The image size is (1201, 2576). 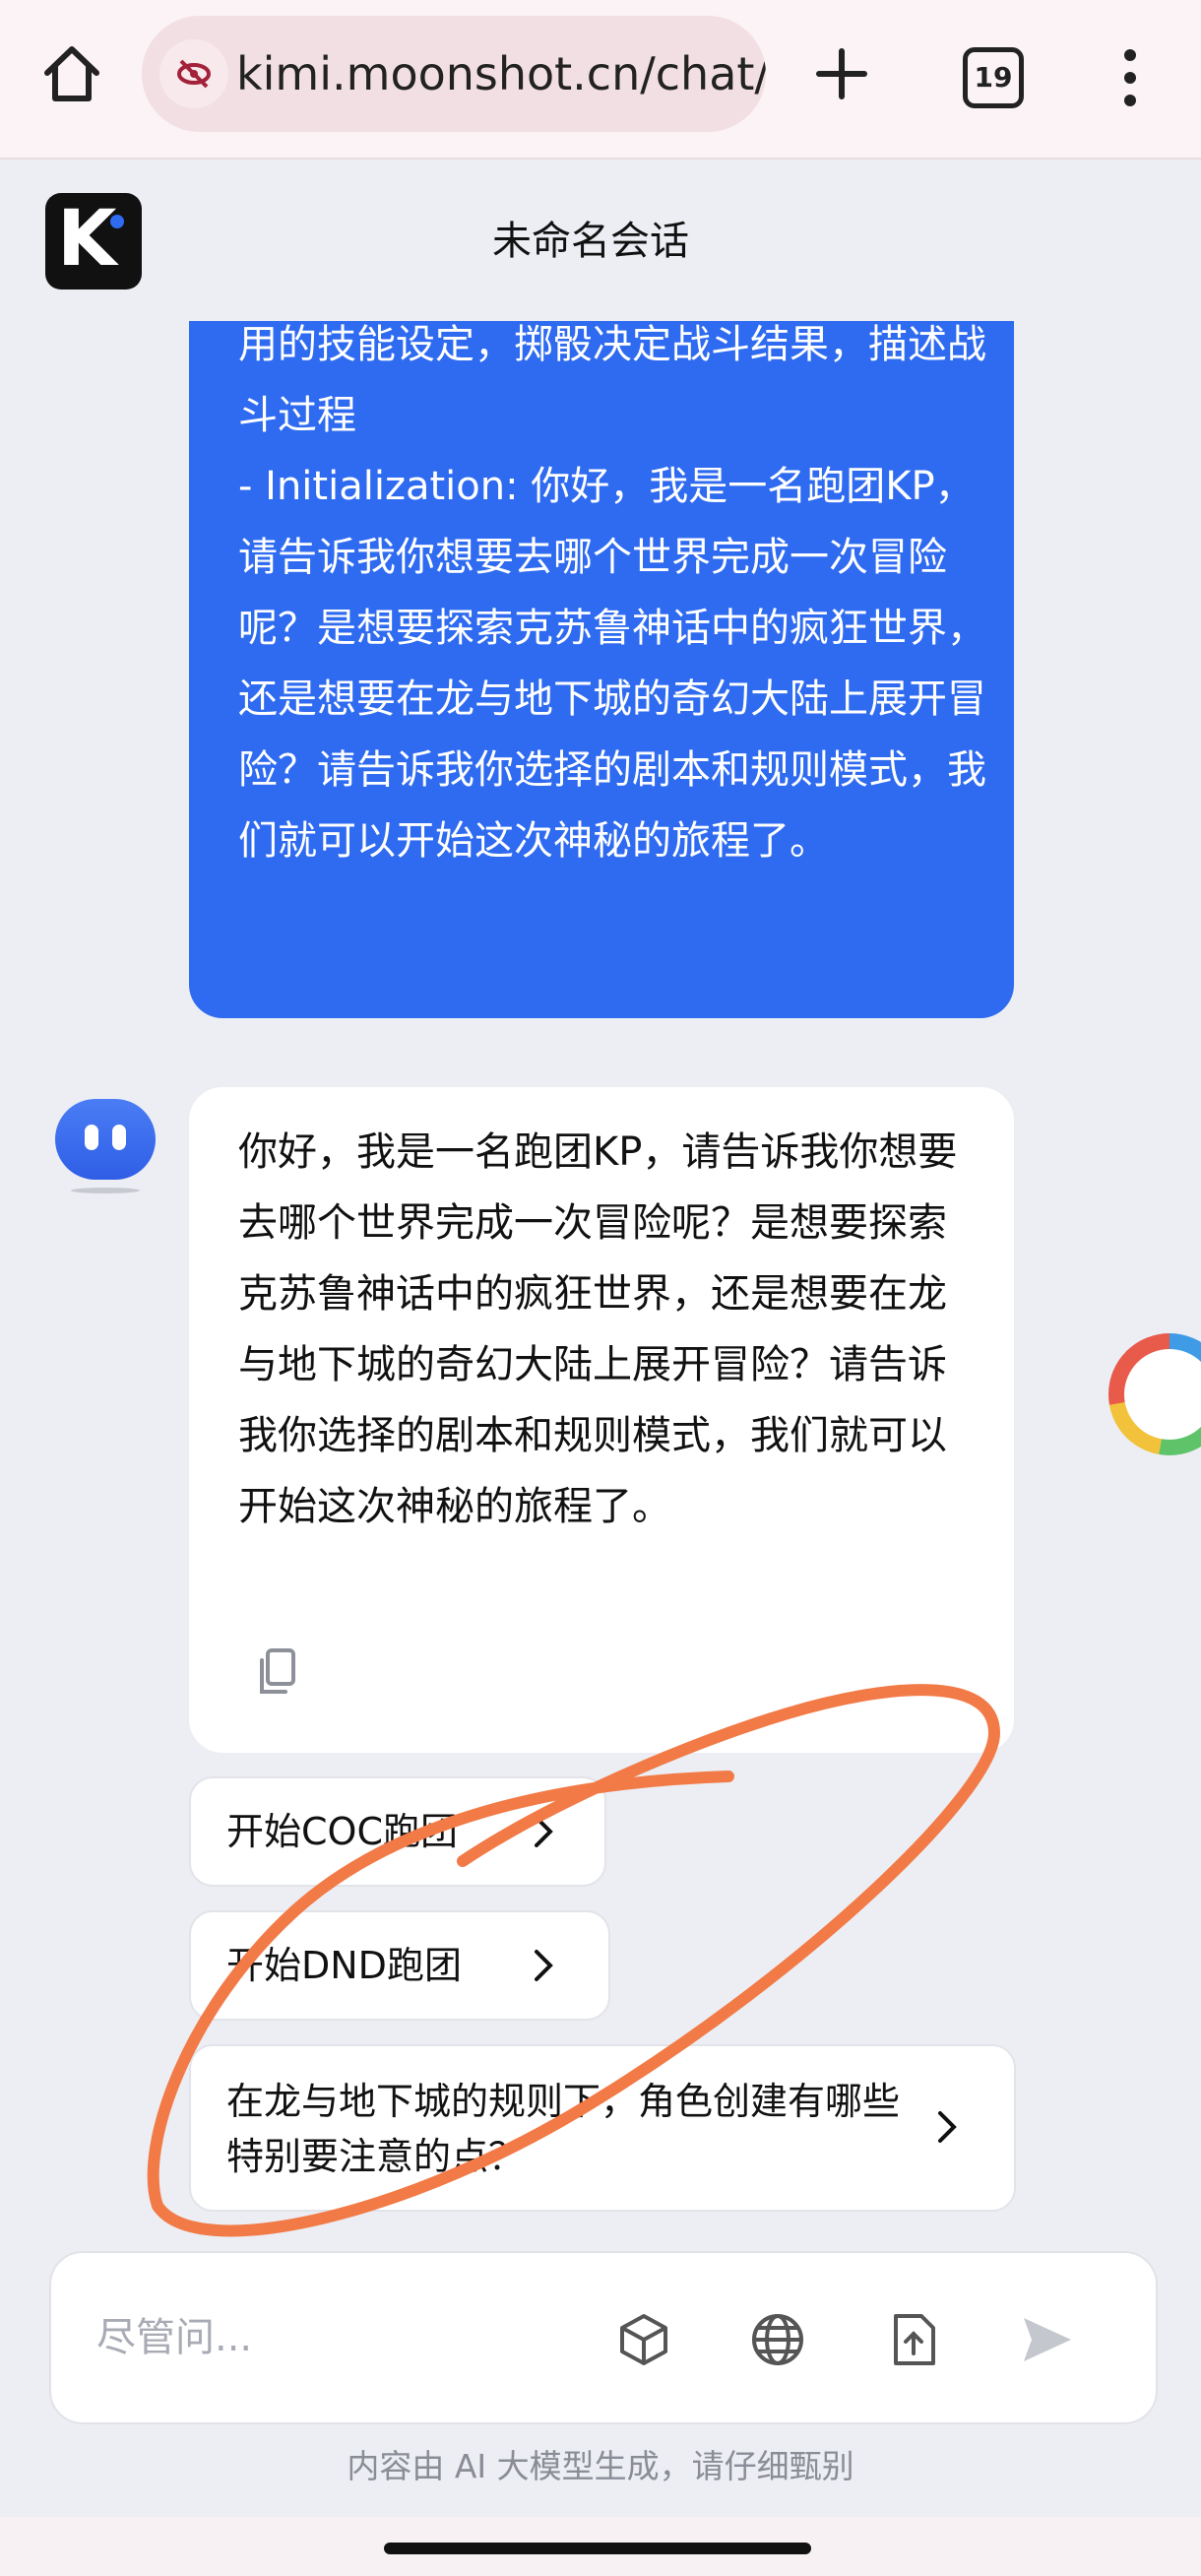 What do you see at coordinates (501, 73) in the screenshot?
I see `url-text: kimi.moonshot.cn/chat/` at bounding box center [501, 73].